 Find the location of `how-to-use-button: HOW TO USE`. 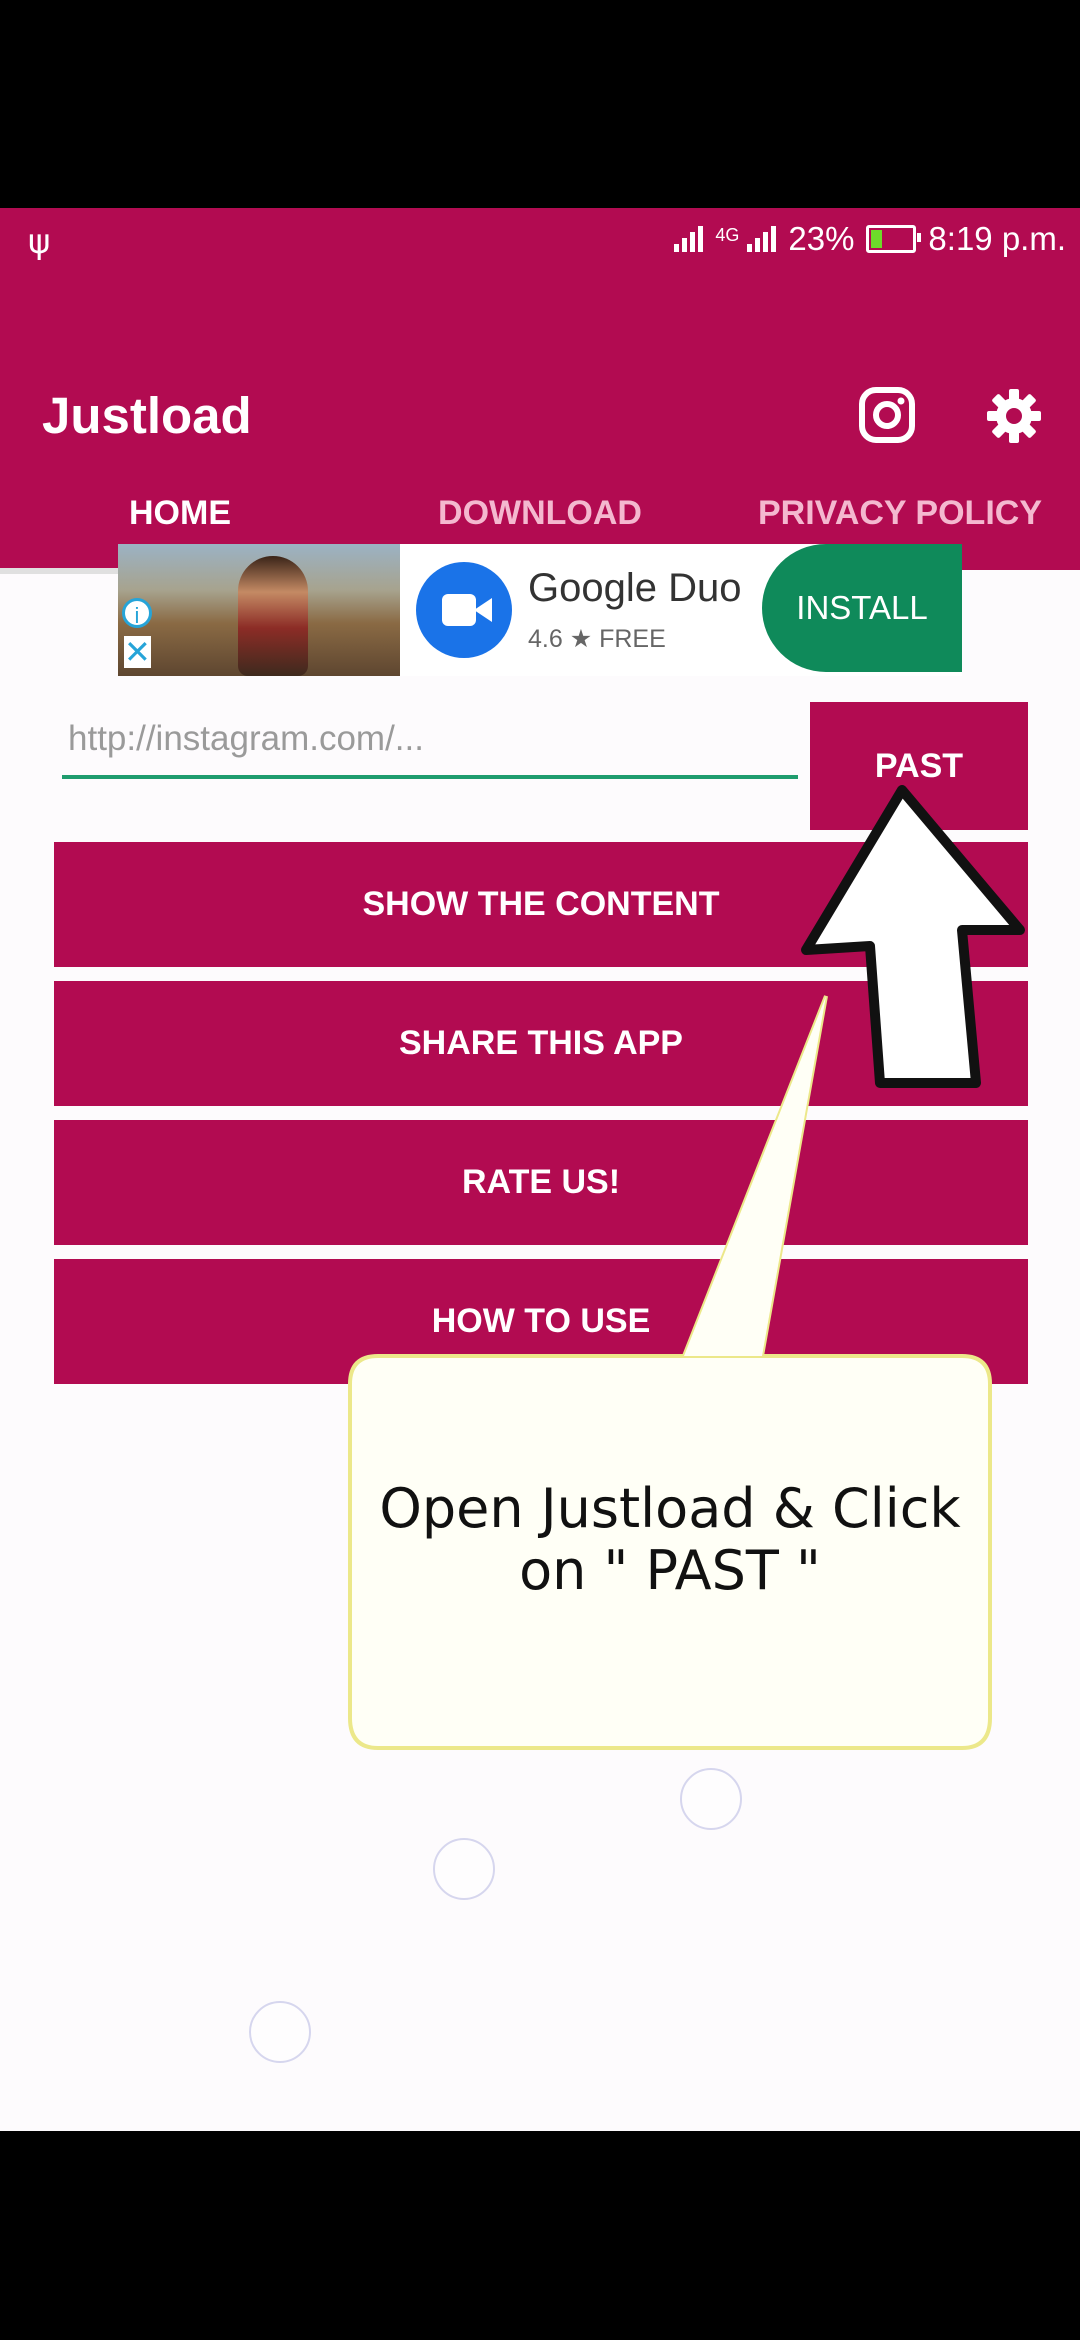

how-to-use-button: HOW TO USE is located at coordinates (541, 1321).